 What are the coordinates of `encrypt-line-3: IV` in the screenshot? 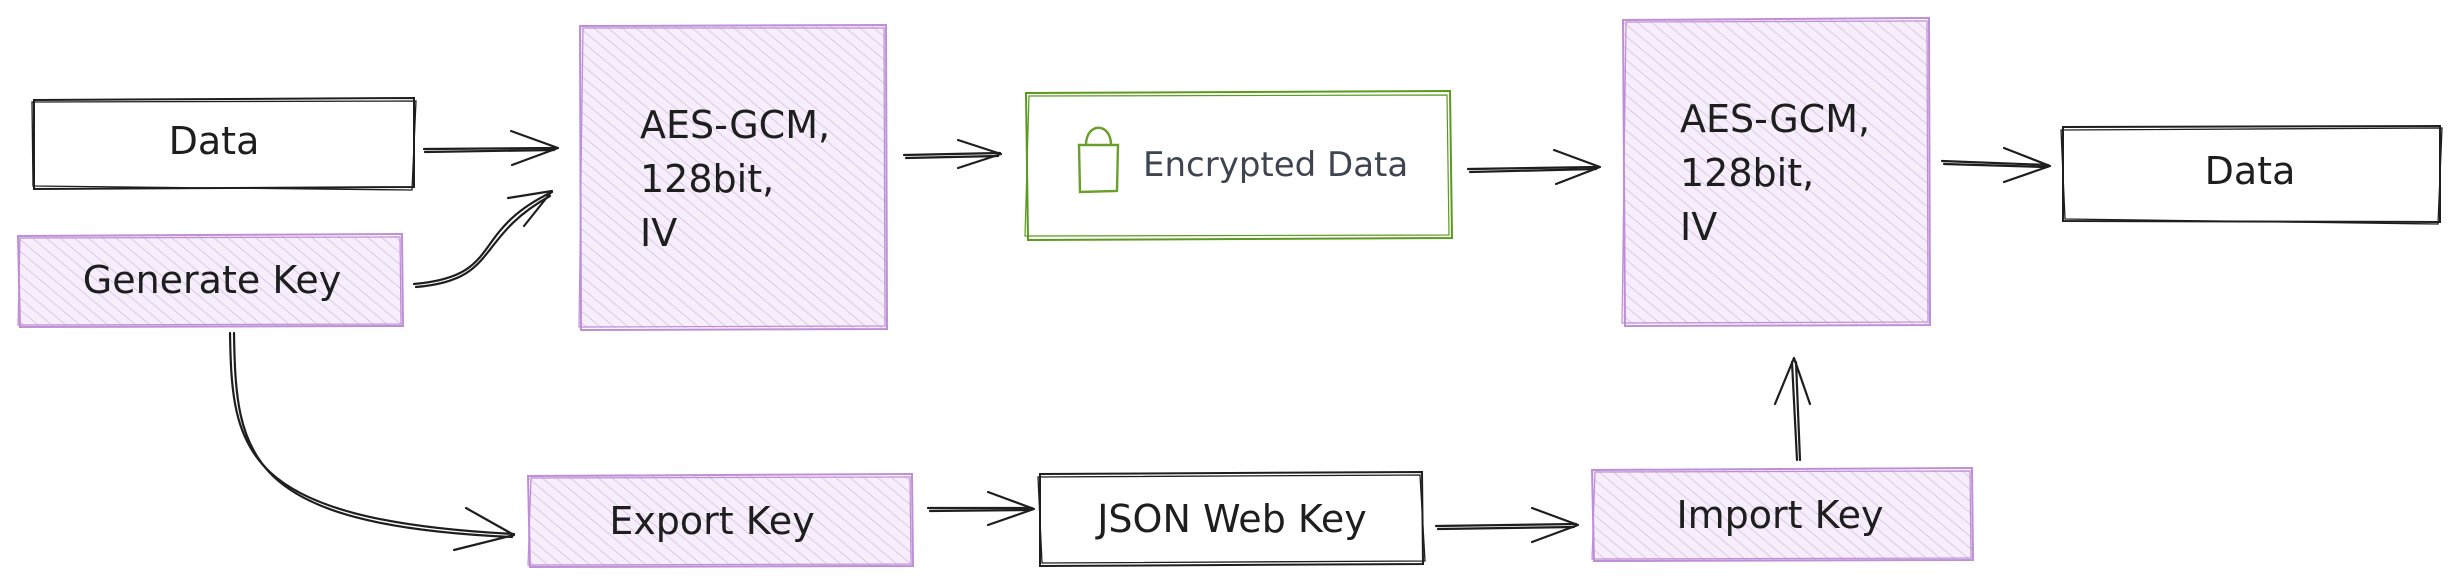 It's located at (658, 233).